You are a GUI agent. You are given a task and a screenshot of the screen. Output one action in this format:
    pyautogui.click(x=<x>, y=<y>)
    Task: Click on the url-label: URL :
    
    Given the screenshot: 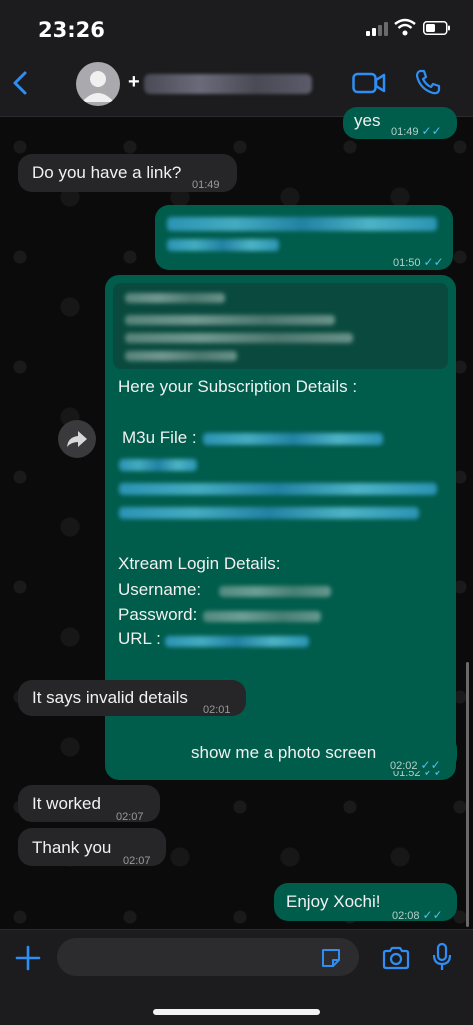 What is the action you would take?
    pyautogui.click(x=139, y=638)
    